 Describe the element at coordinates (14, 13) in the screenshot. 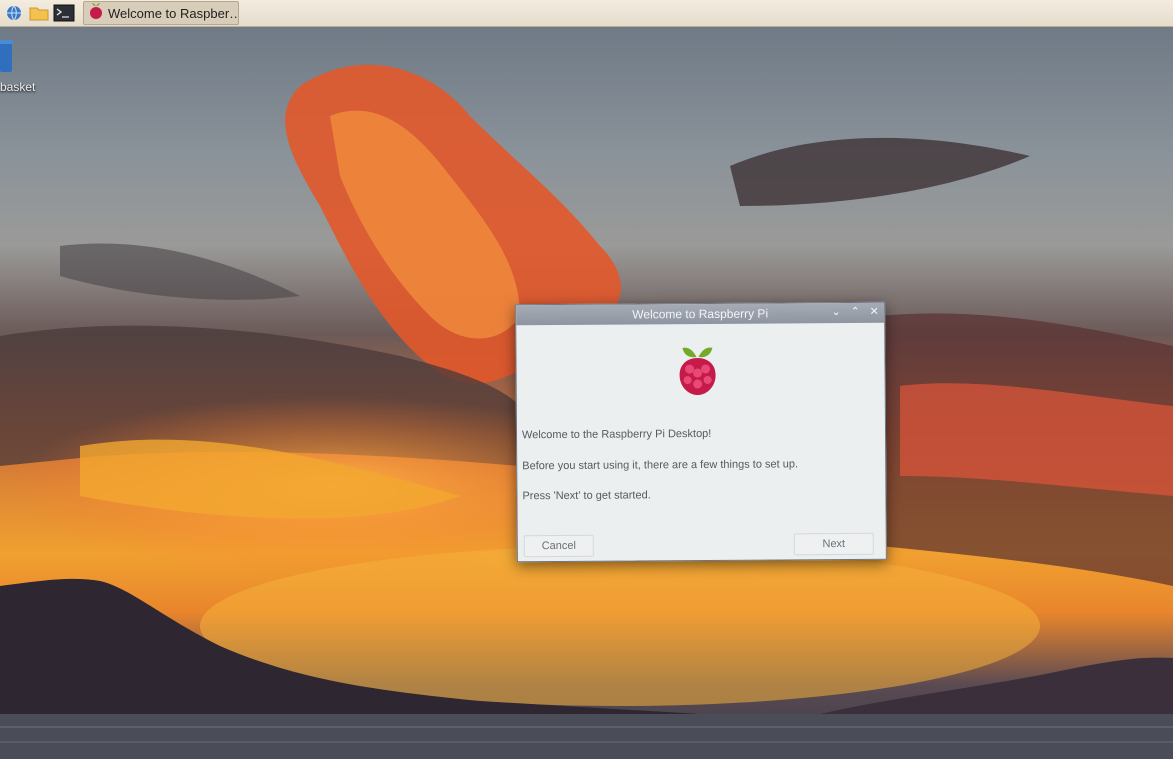

I see `globe-icon` at that location.